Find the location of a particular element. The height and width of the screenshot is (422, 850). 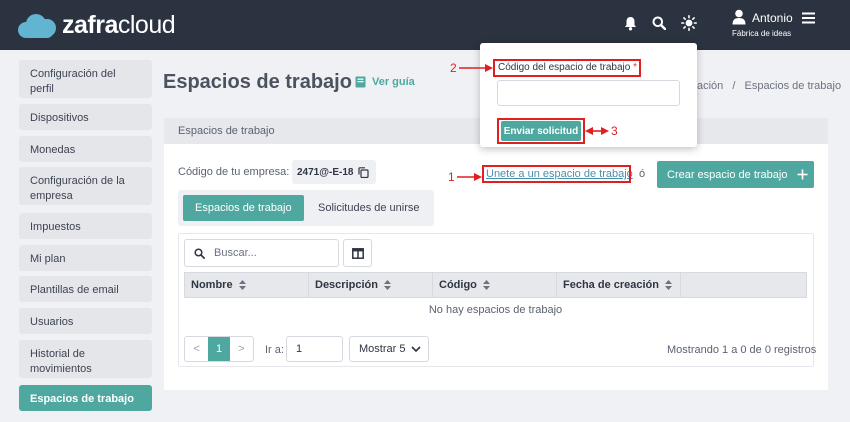

annotation-number-1: 1 is located at coordinates (451, 177).